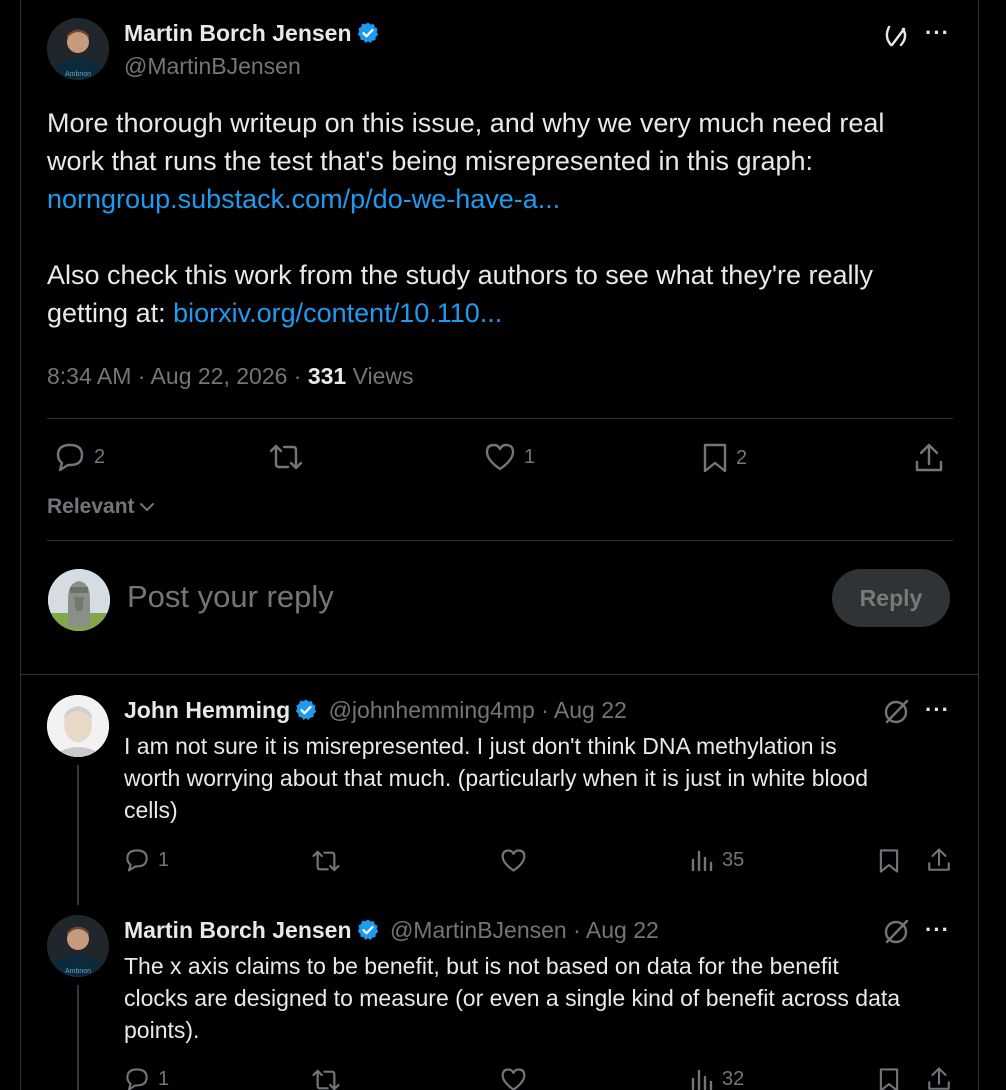 The image size is (1006, 1090). I want to click on post-timestamp: 8:34 AM · Aug 22, 2026 · 331 Views, so click(230, 376).